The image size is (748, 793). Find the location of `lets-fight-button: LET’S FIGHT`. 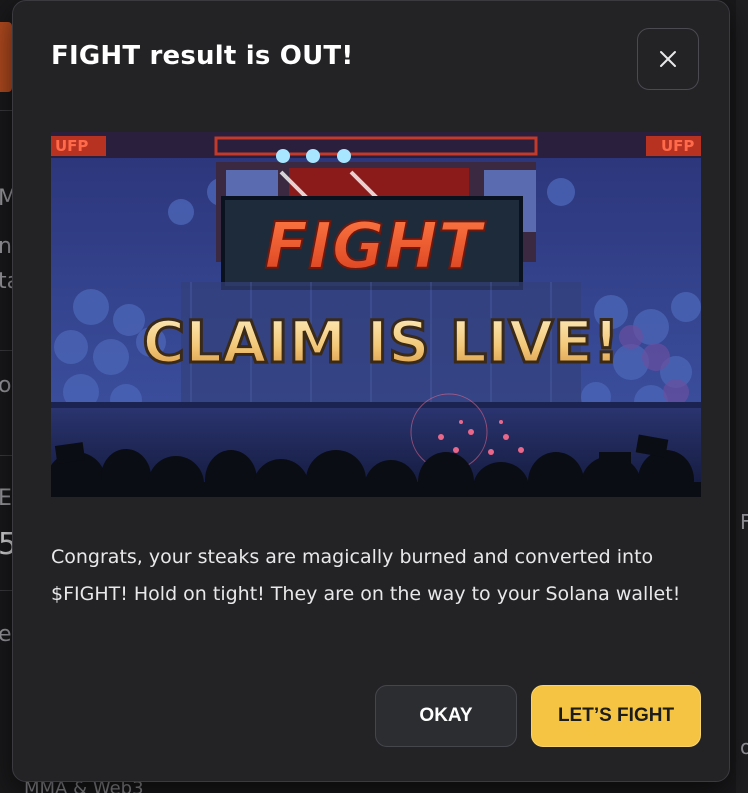

lets-fight-button: LET’S FIGHT is located at coordinates (616, 716).